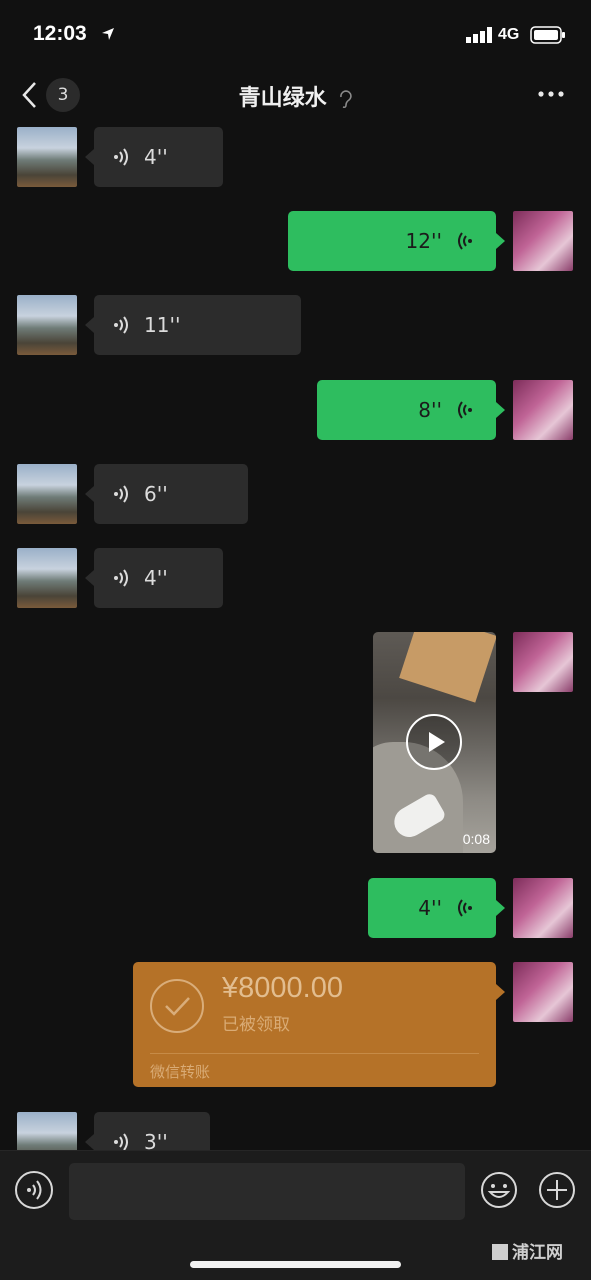  Describe the element at coordinates (423, 241) in the screenshot. I see `voice-duration: 12''` at that location.